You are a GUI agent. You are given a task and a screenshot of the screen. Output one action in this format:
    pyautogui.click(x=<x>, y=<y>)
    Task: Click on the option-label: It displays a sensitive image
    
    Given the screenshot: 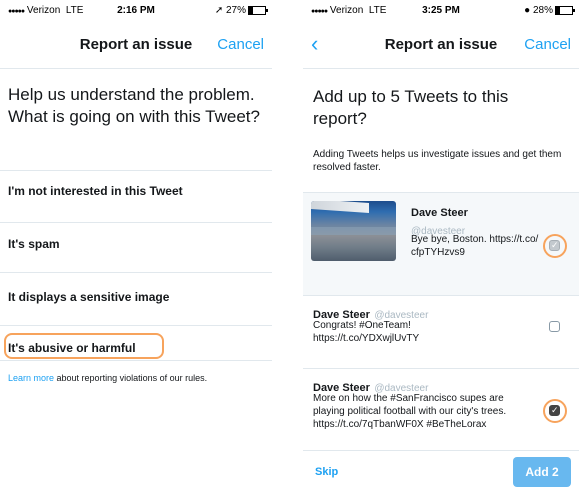 What is the action you would take?
    pyautogui.click(x=89, y=297)
    